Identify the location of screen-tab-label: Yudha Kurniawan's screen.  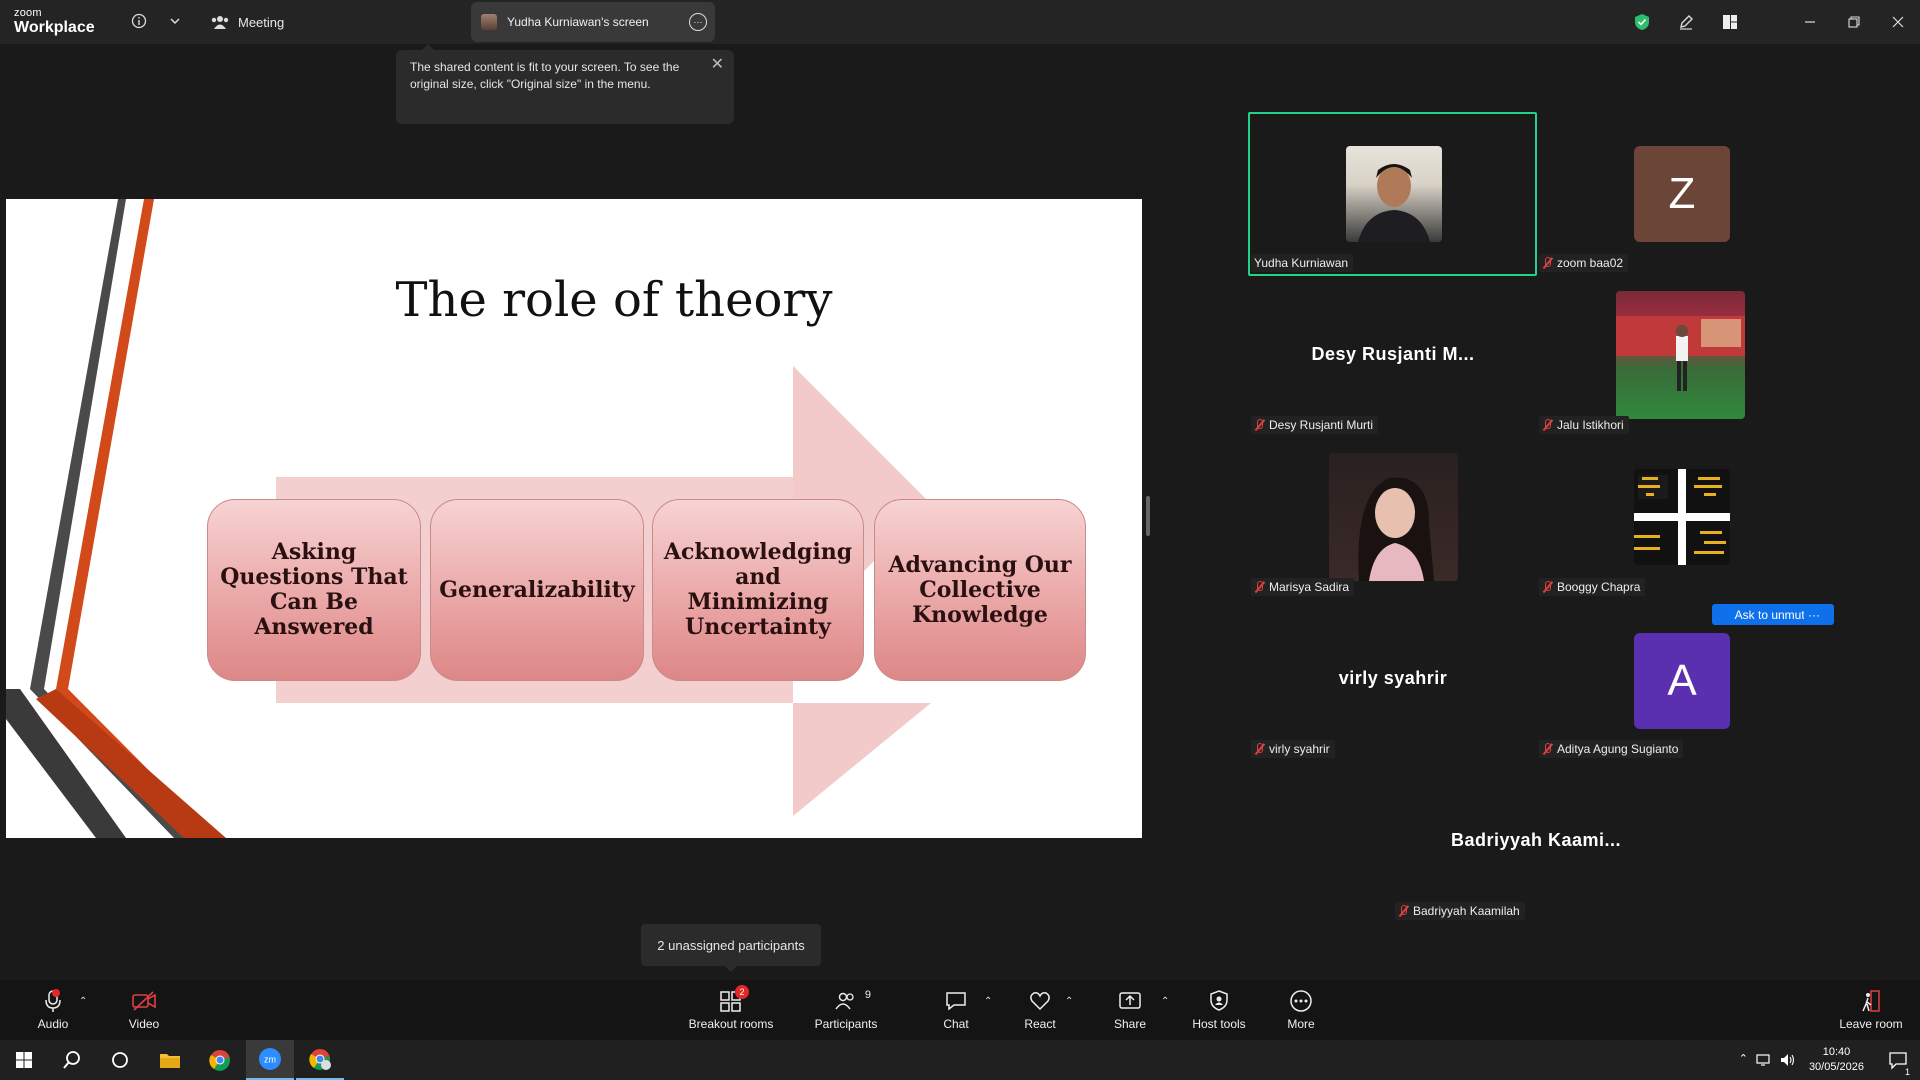
(578, 22).